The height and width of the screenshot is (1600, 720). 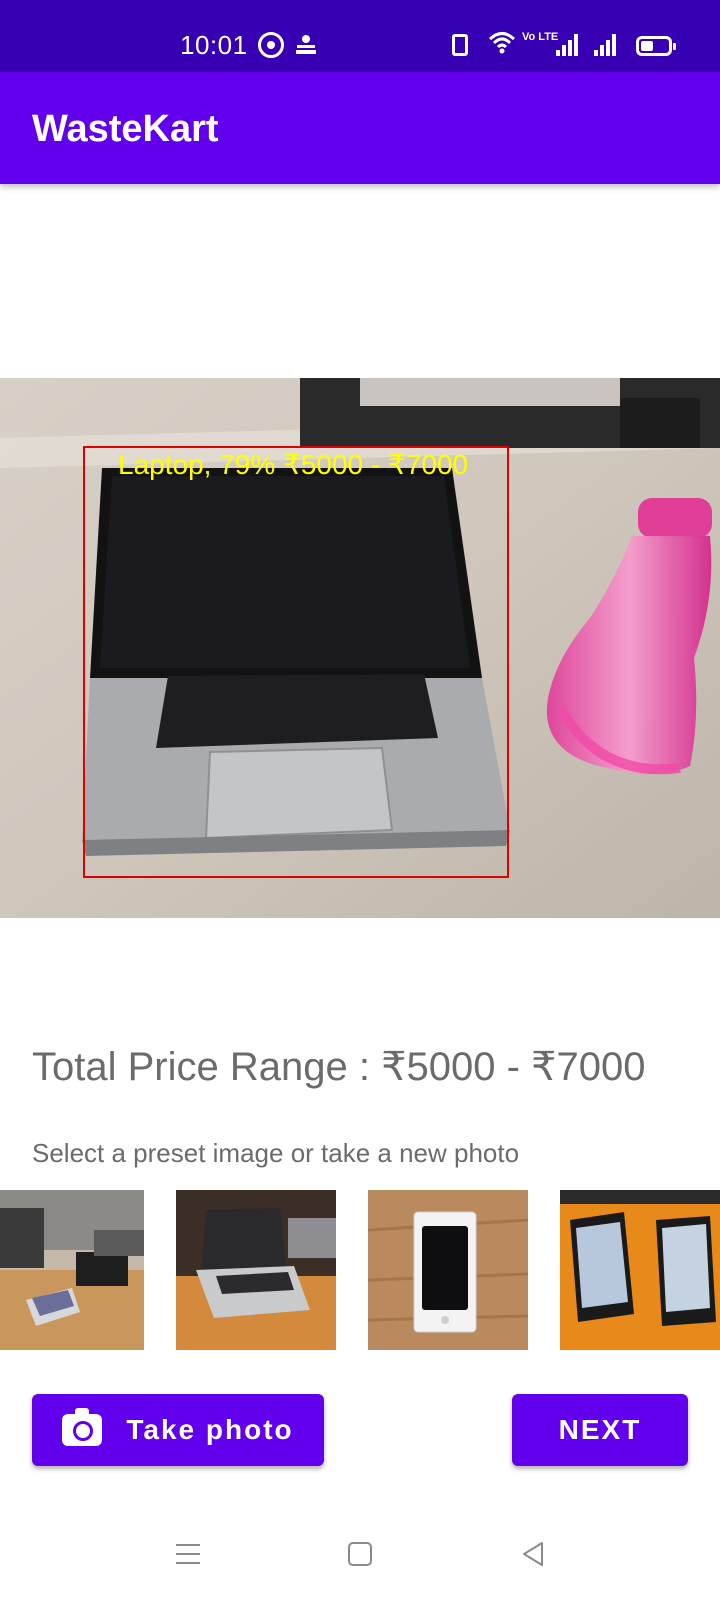 What do you see at coordinates (640, 1270) in the screenshot?
I see `preset-image-phones-on-table` at bounding box center [640, 1270].